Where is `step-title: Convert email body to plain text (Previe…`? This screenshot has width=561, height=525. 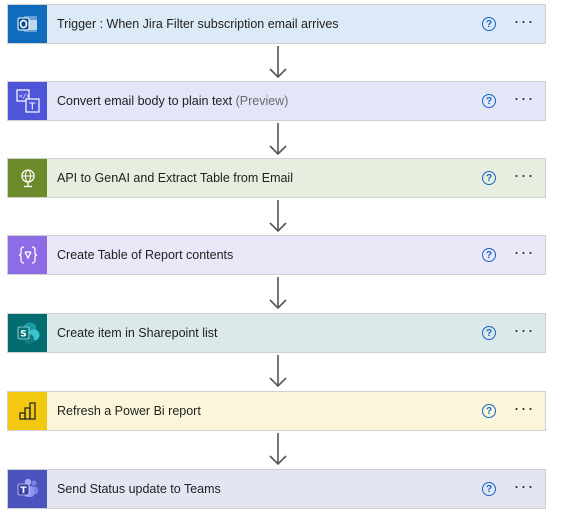 step-title: Convert email body to plain text (Previe… is located at coordinates (173, 101).